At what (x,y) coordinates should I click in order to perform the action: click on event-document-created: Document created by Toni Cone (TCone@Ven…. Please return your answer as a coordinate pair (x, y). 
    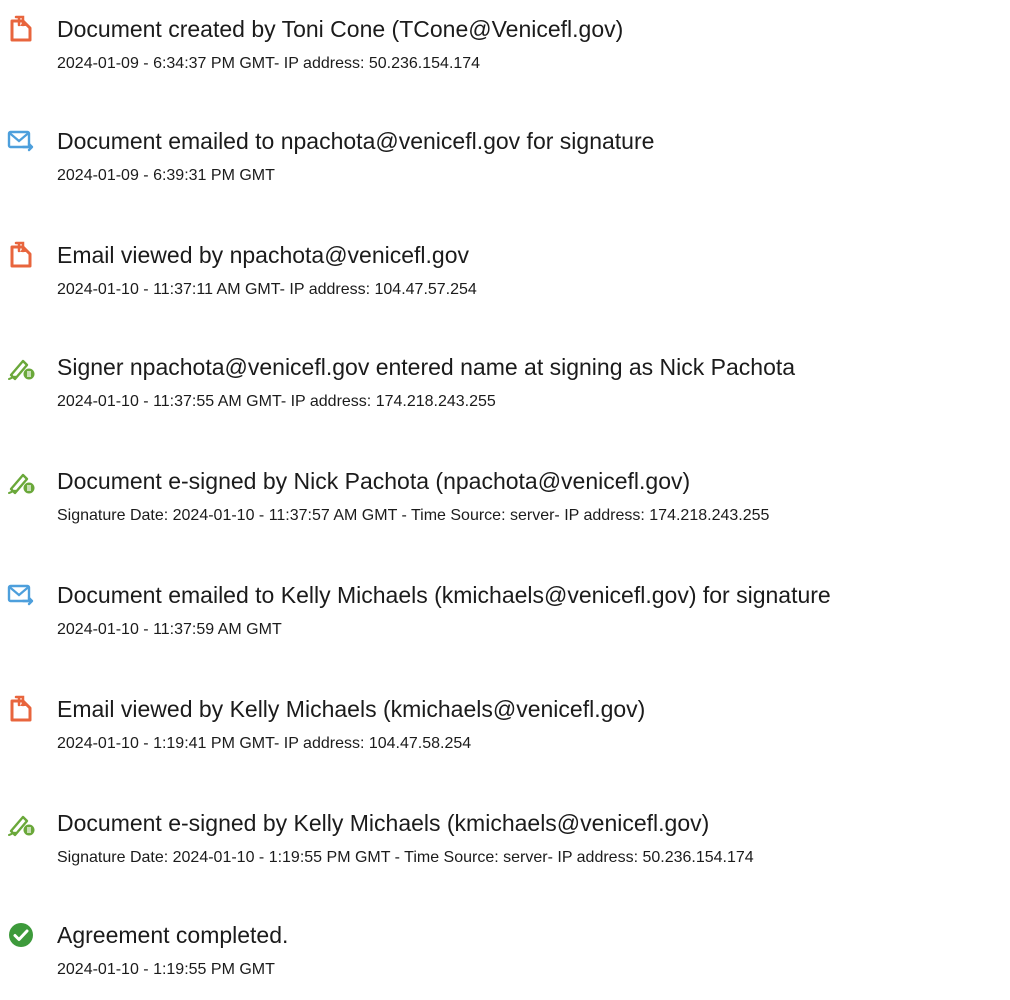
    Looking at the image, I should click on (505, 54).